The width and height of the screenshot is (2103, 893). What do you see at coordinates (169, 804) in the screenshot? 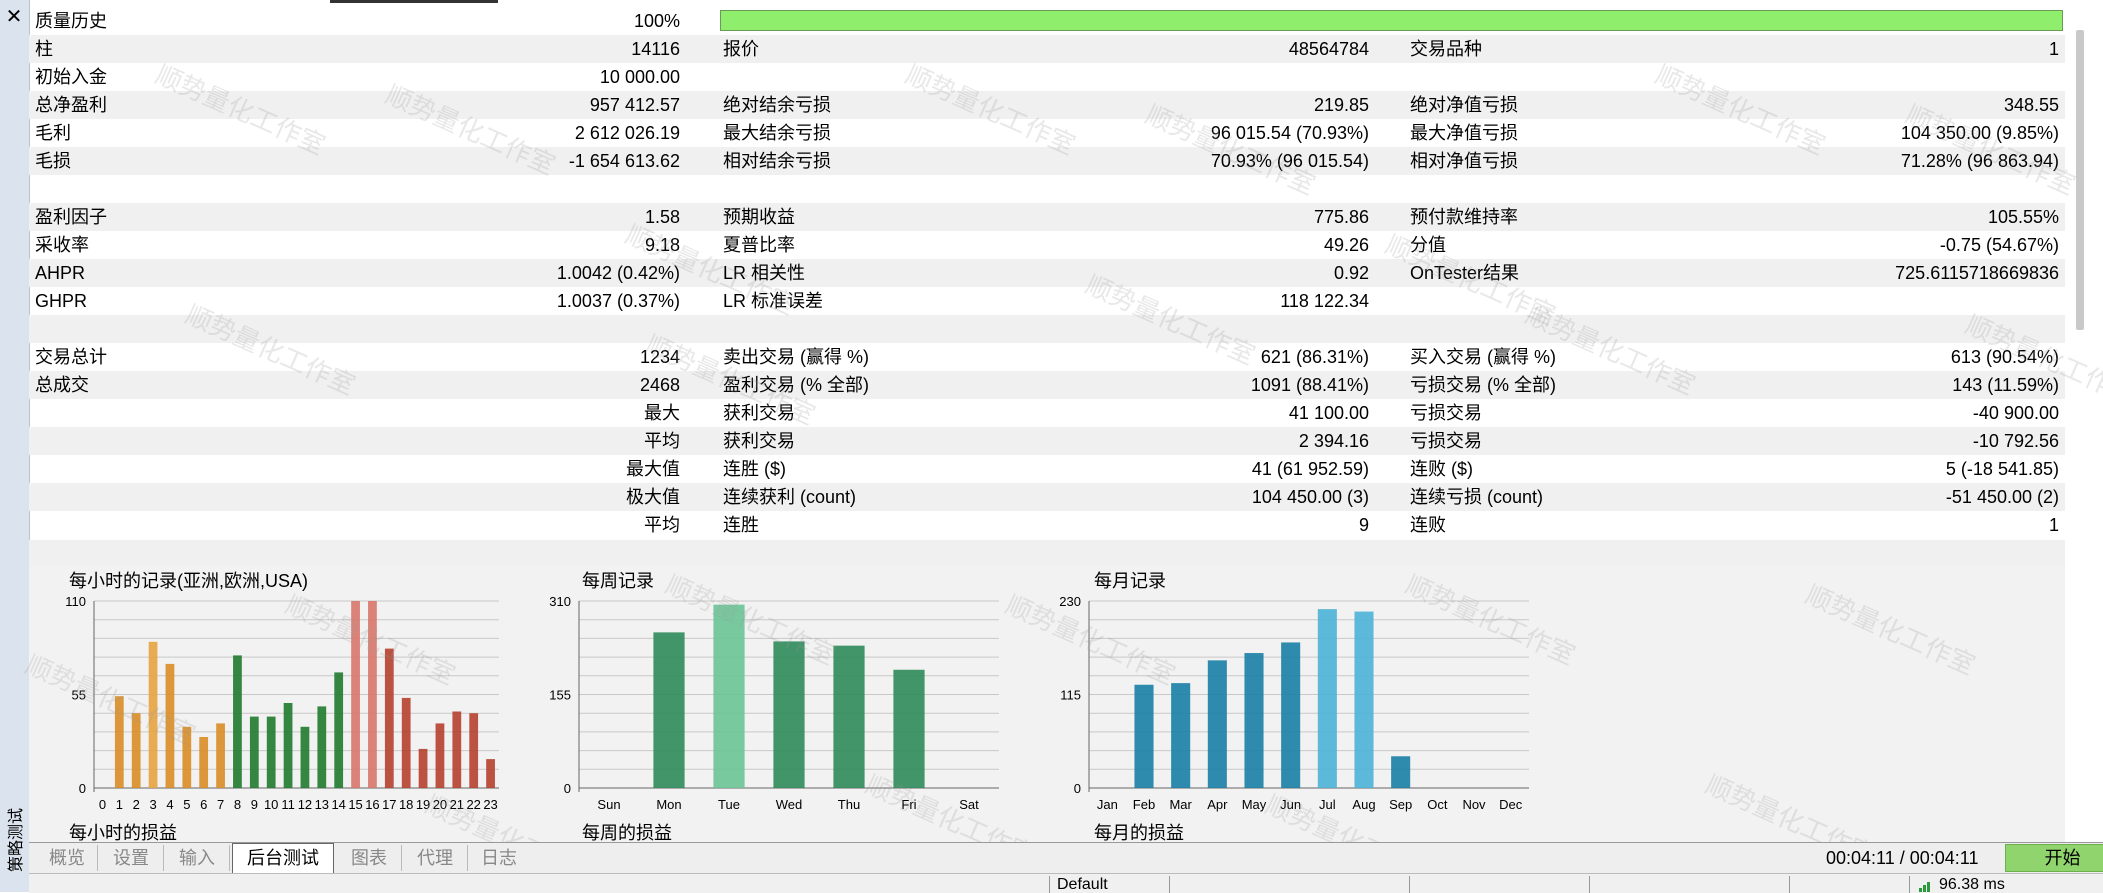
I see `x-tick-label: 4` at bounding box center [169, 804].